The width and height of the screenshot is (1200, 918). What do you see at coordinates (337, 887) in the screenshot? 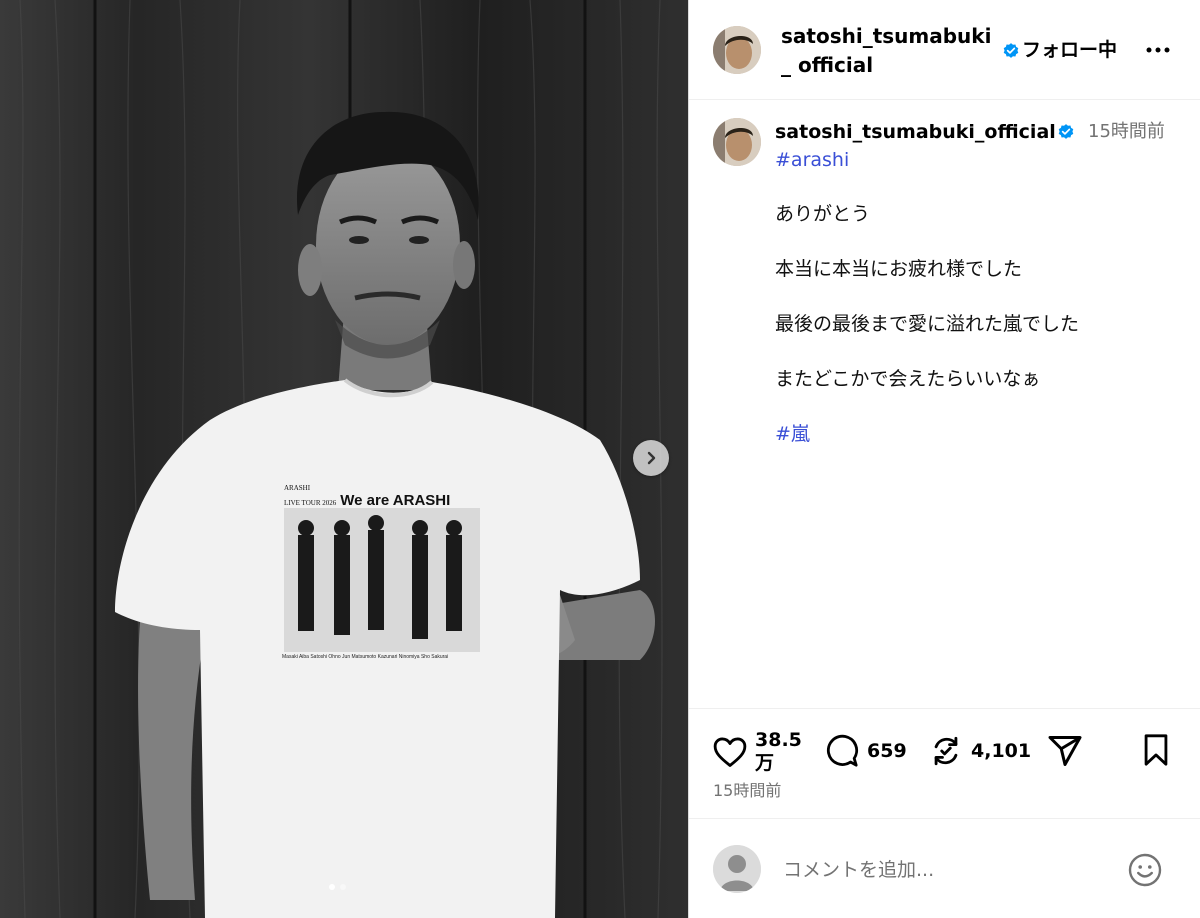
I see `carousel-indicator` at bounding box center [337, 887].